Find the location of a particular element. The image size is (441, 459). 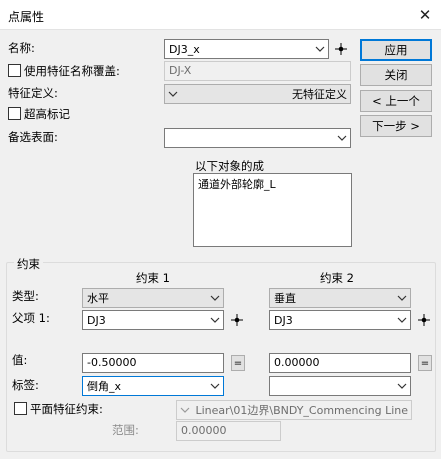

list-item: 通道外部轮廓_L is located at coordinates (272, 184).